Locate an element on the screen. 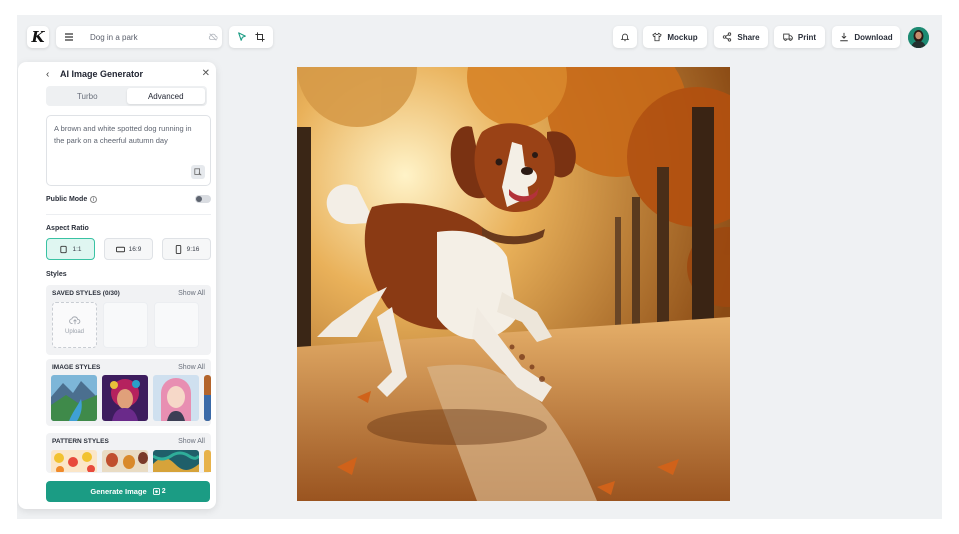  style-thumb-anime is located at coordinates (176, 398).